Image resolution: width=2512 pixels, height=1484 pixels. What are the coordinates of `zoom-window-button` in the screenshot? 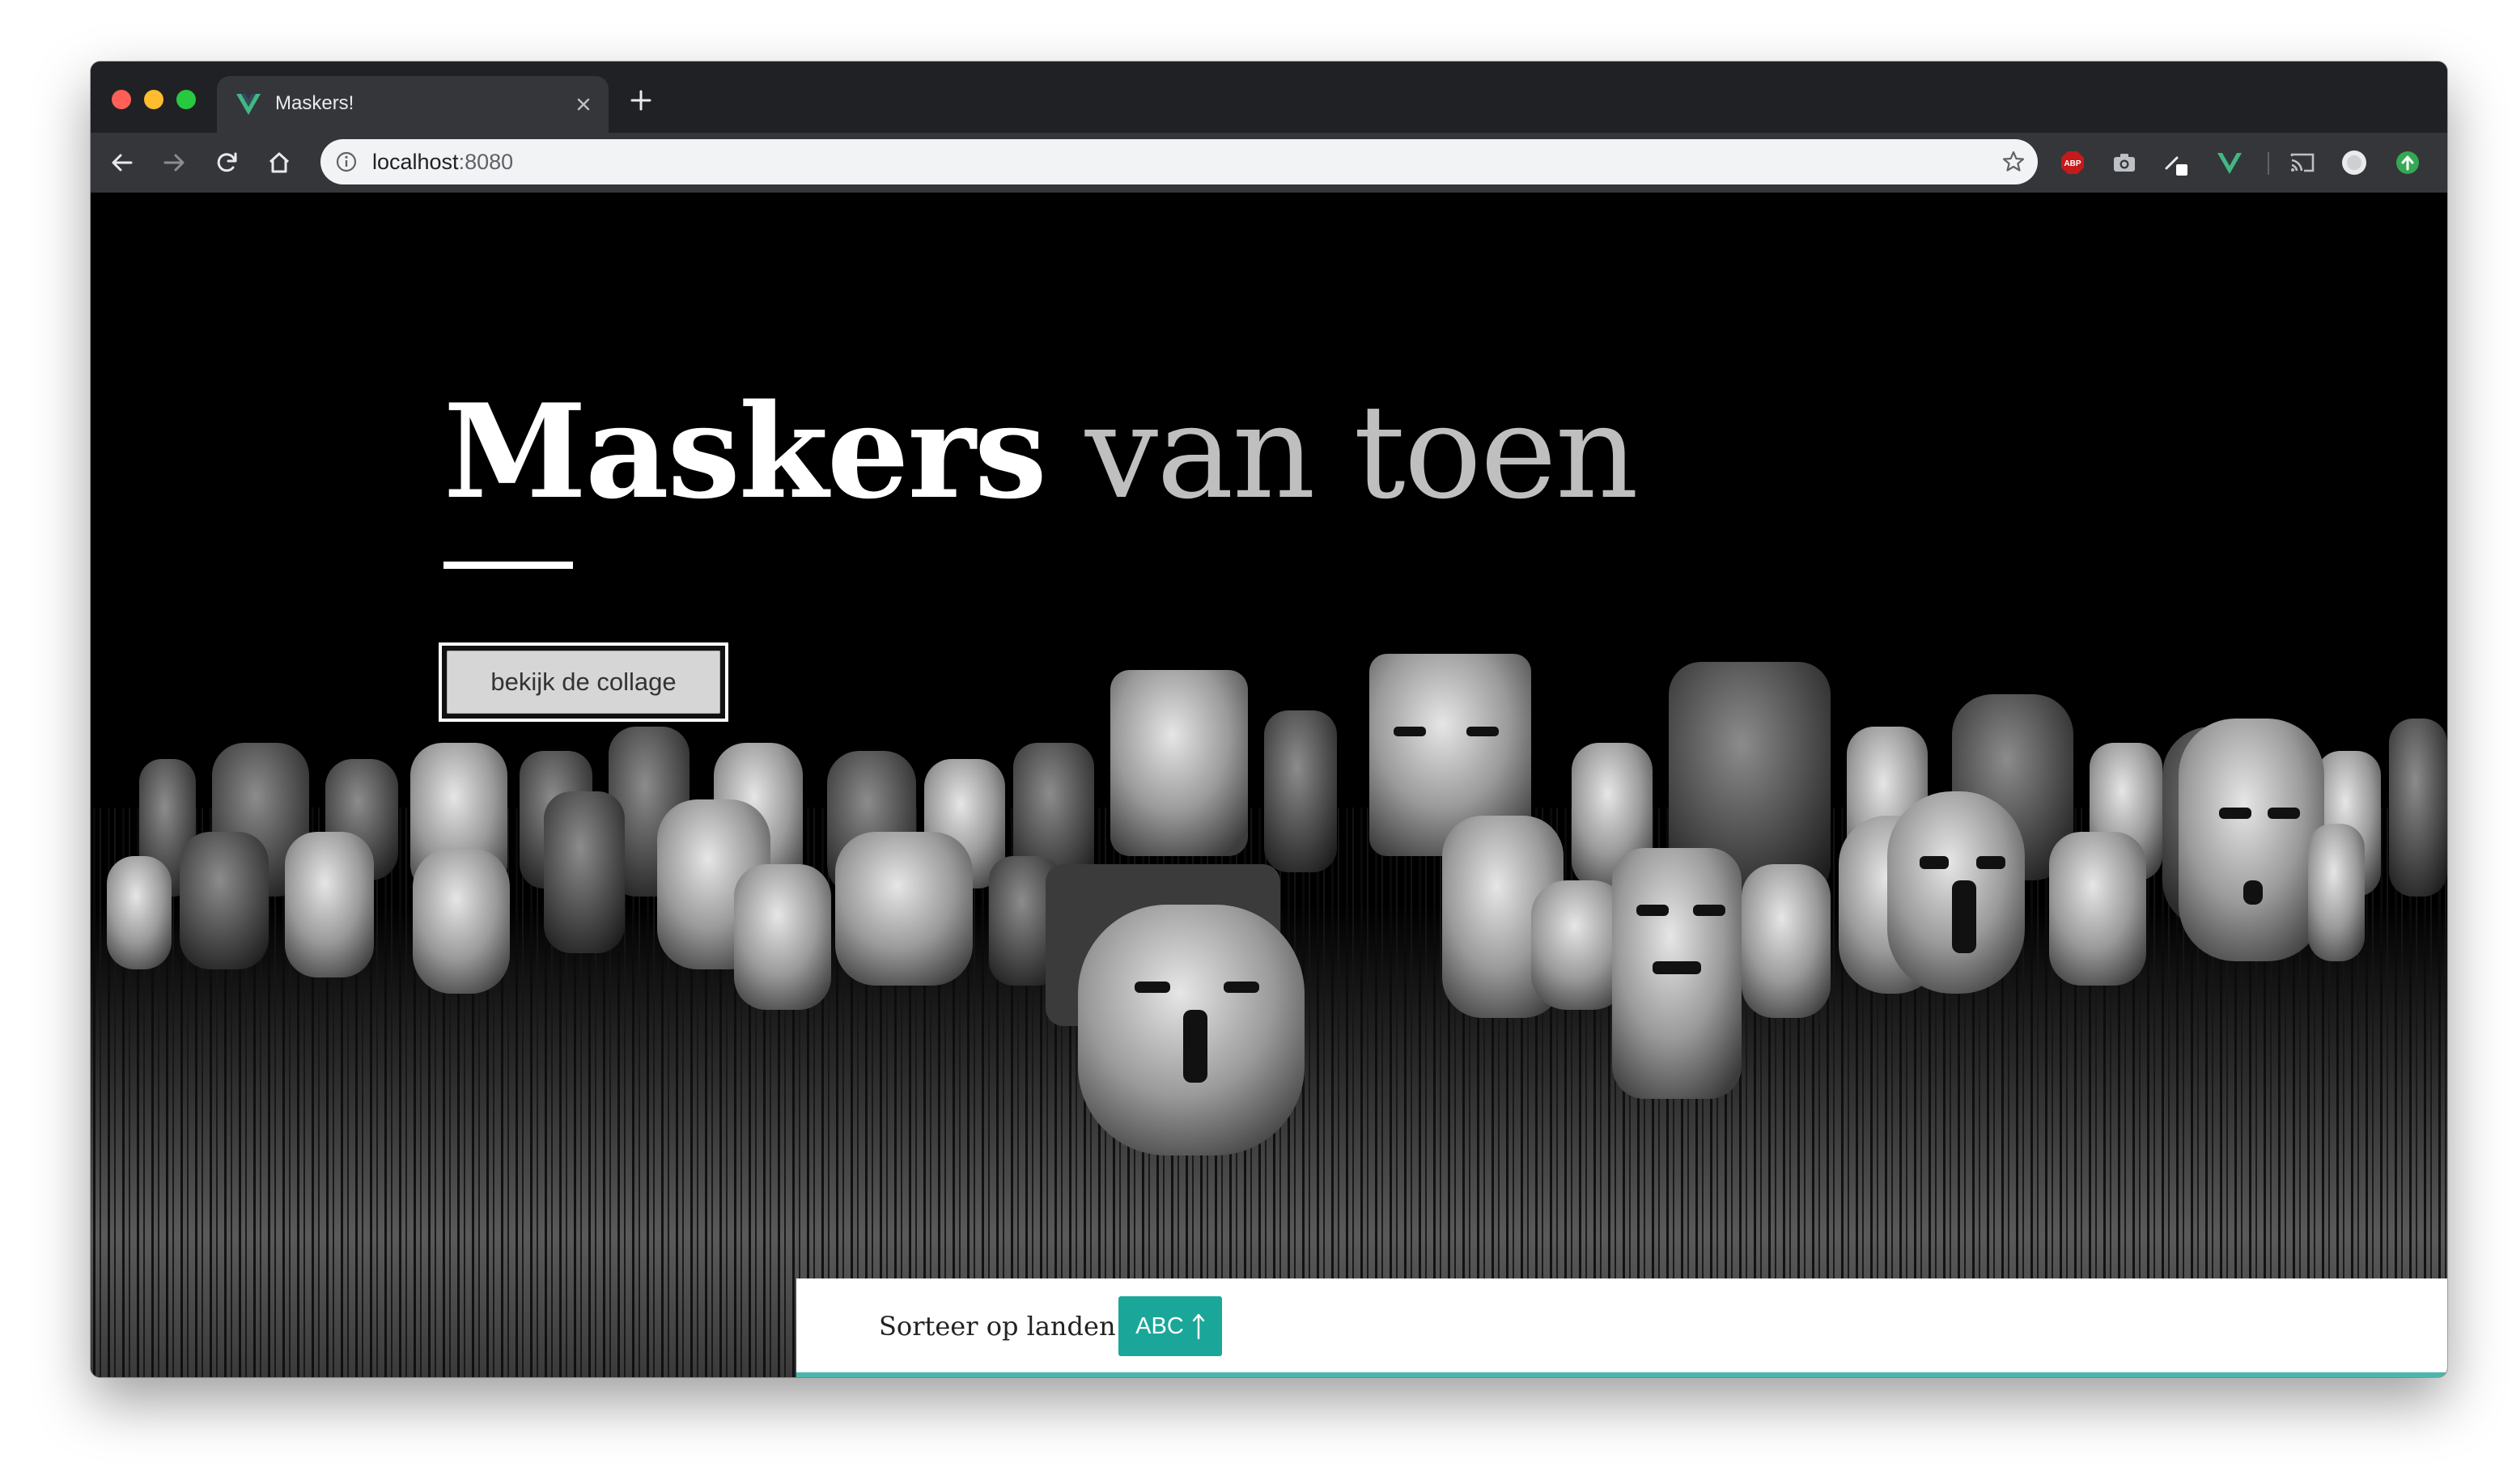 It's located at (186, 99).